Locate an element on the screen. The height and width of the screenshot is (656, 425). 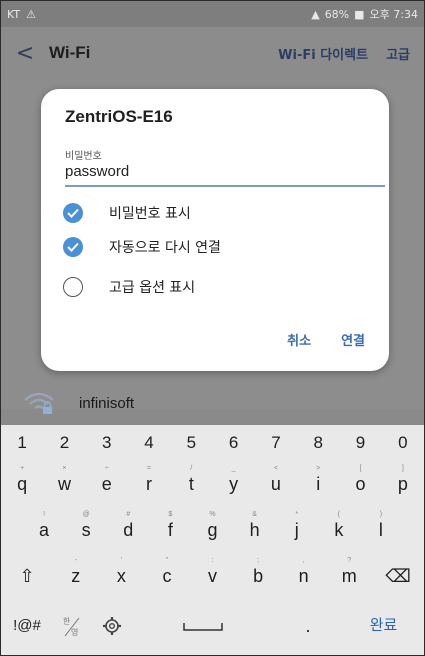
wifi-direct-button: Wi-Fi 다이렉트 is located at coordinates (323, 53).